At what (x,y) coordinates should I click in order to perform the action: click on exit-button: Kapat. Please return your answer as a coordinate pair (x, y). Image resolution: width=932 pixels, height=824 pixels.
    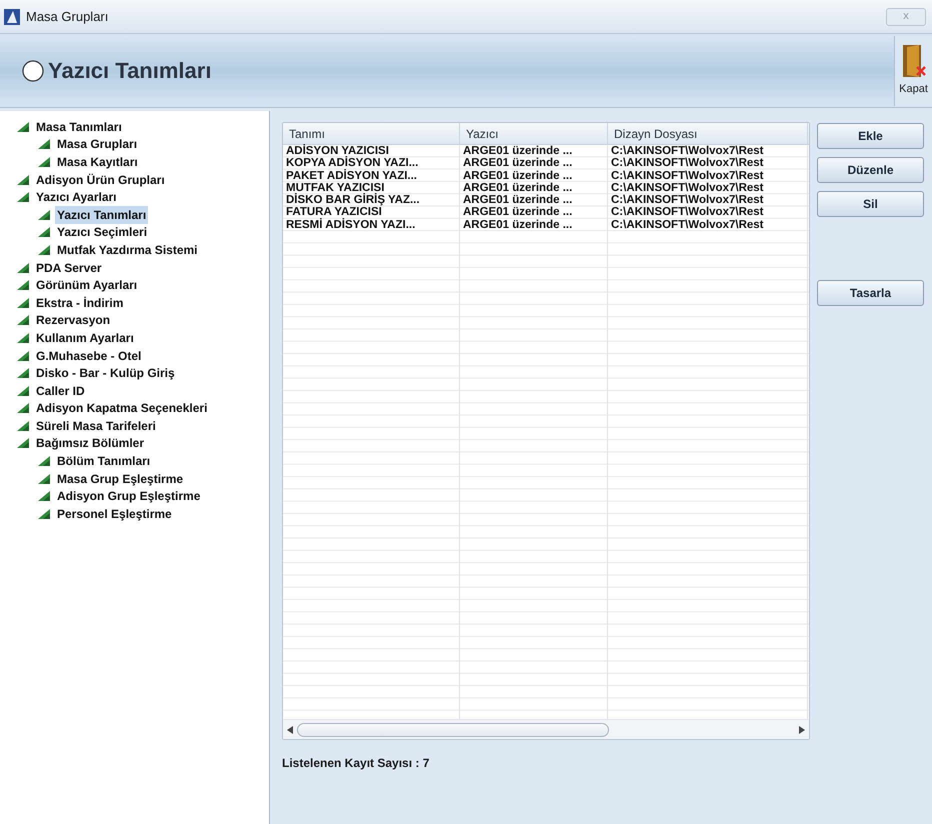
    Looking at the image, I should click on (913, 71).